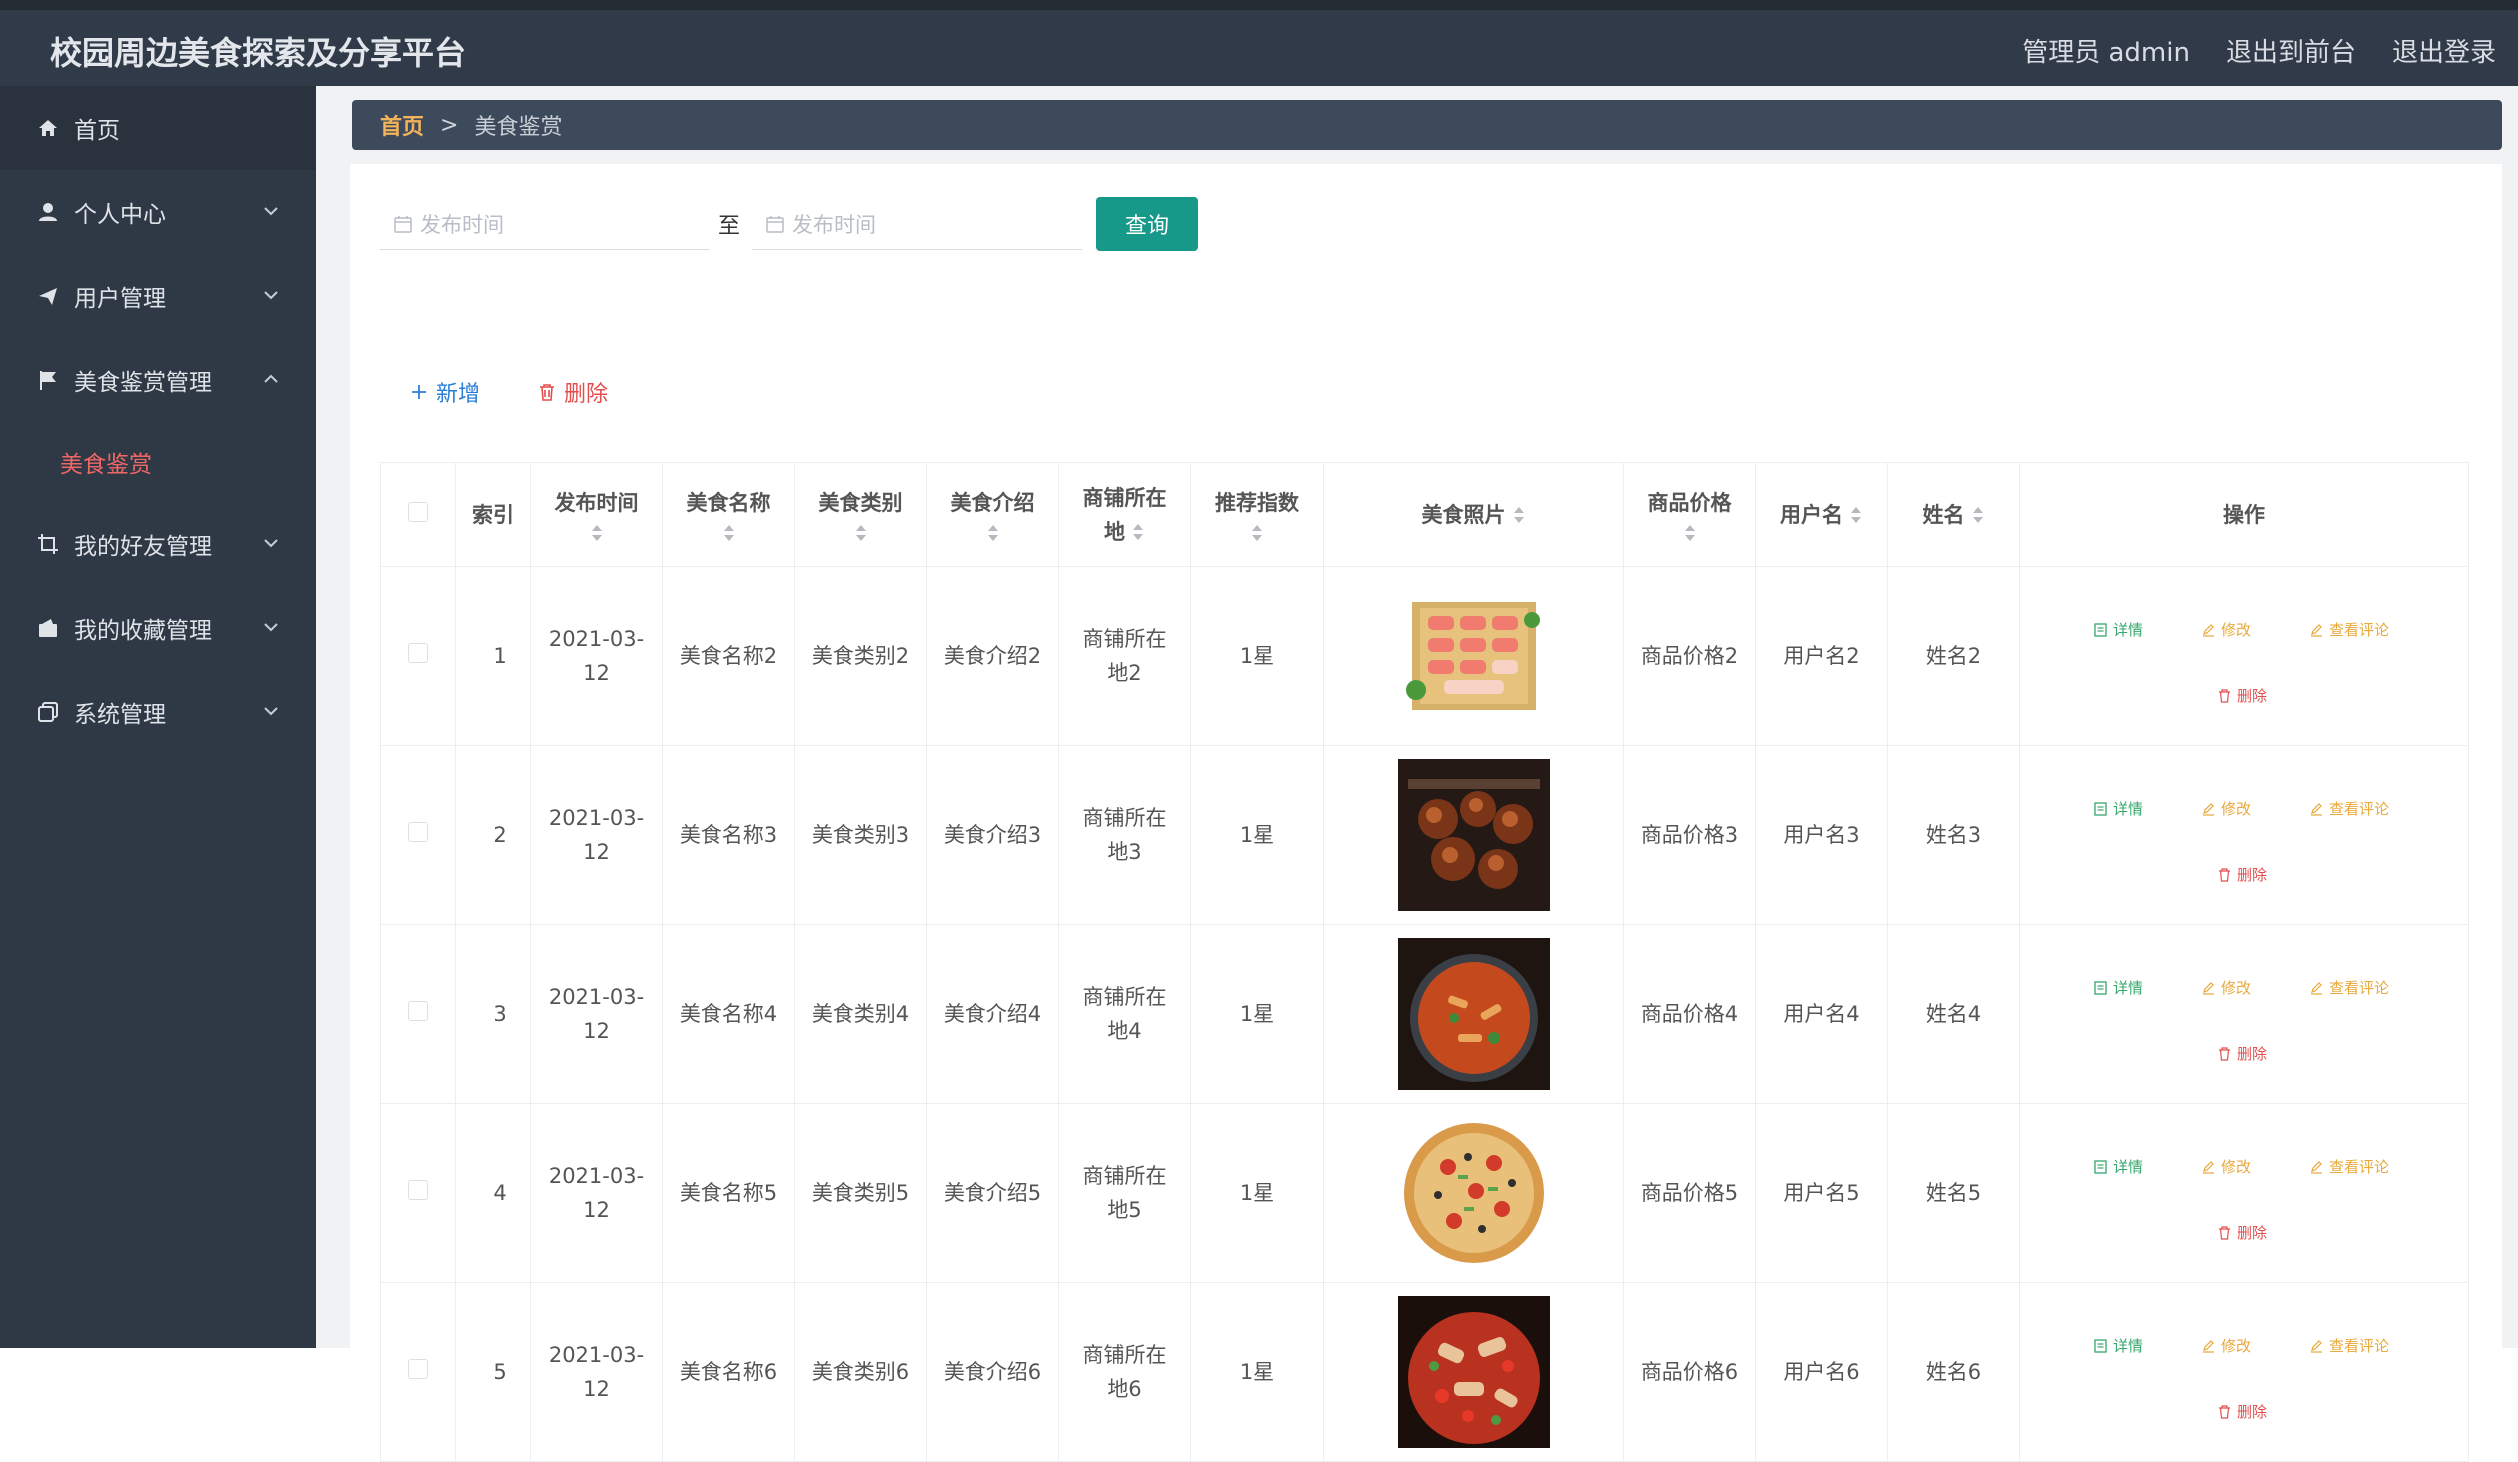 This screenshot has height=1462, width=2518. What do you see at coordinates (158, 380) in the screenshot?
I see `sidebar-item-food-review-management: 美食鉴赏管理` at bounding box center [158, 380].